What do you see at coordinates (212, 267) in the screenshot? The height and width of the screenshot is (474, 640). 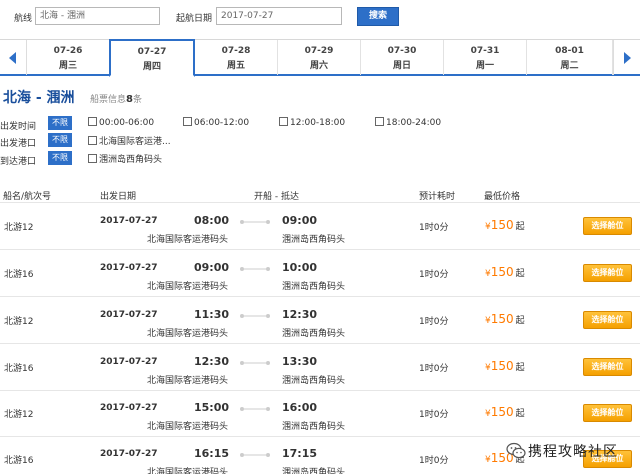 I see `depart-time: 09:00` at bounding box center [212, 267].